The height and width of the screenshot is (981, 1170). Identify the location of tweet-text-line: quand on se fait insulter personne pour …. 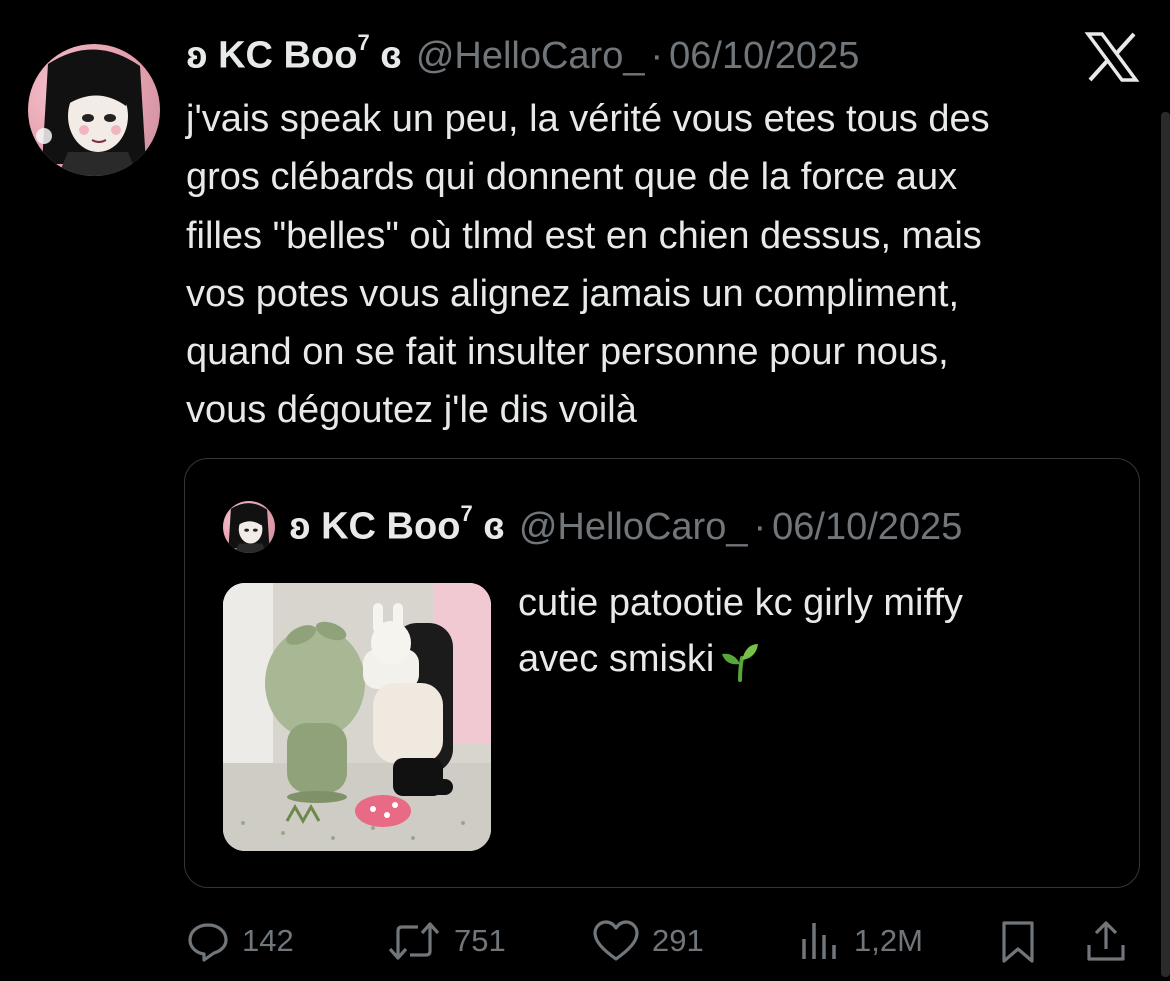
(567, 352).